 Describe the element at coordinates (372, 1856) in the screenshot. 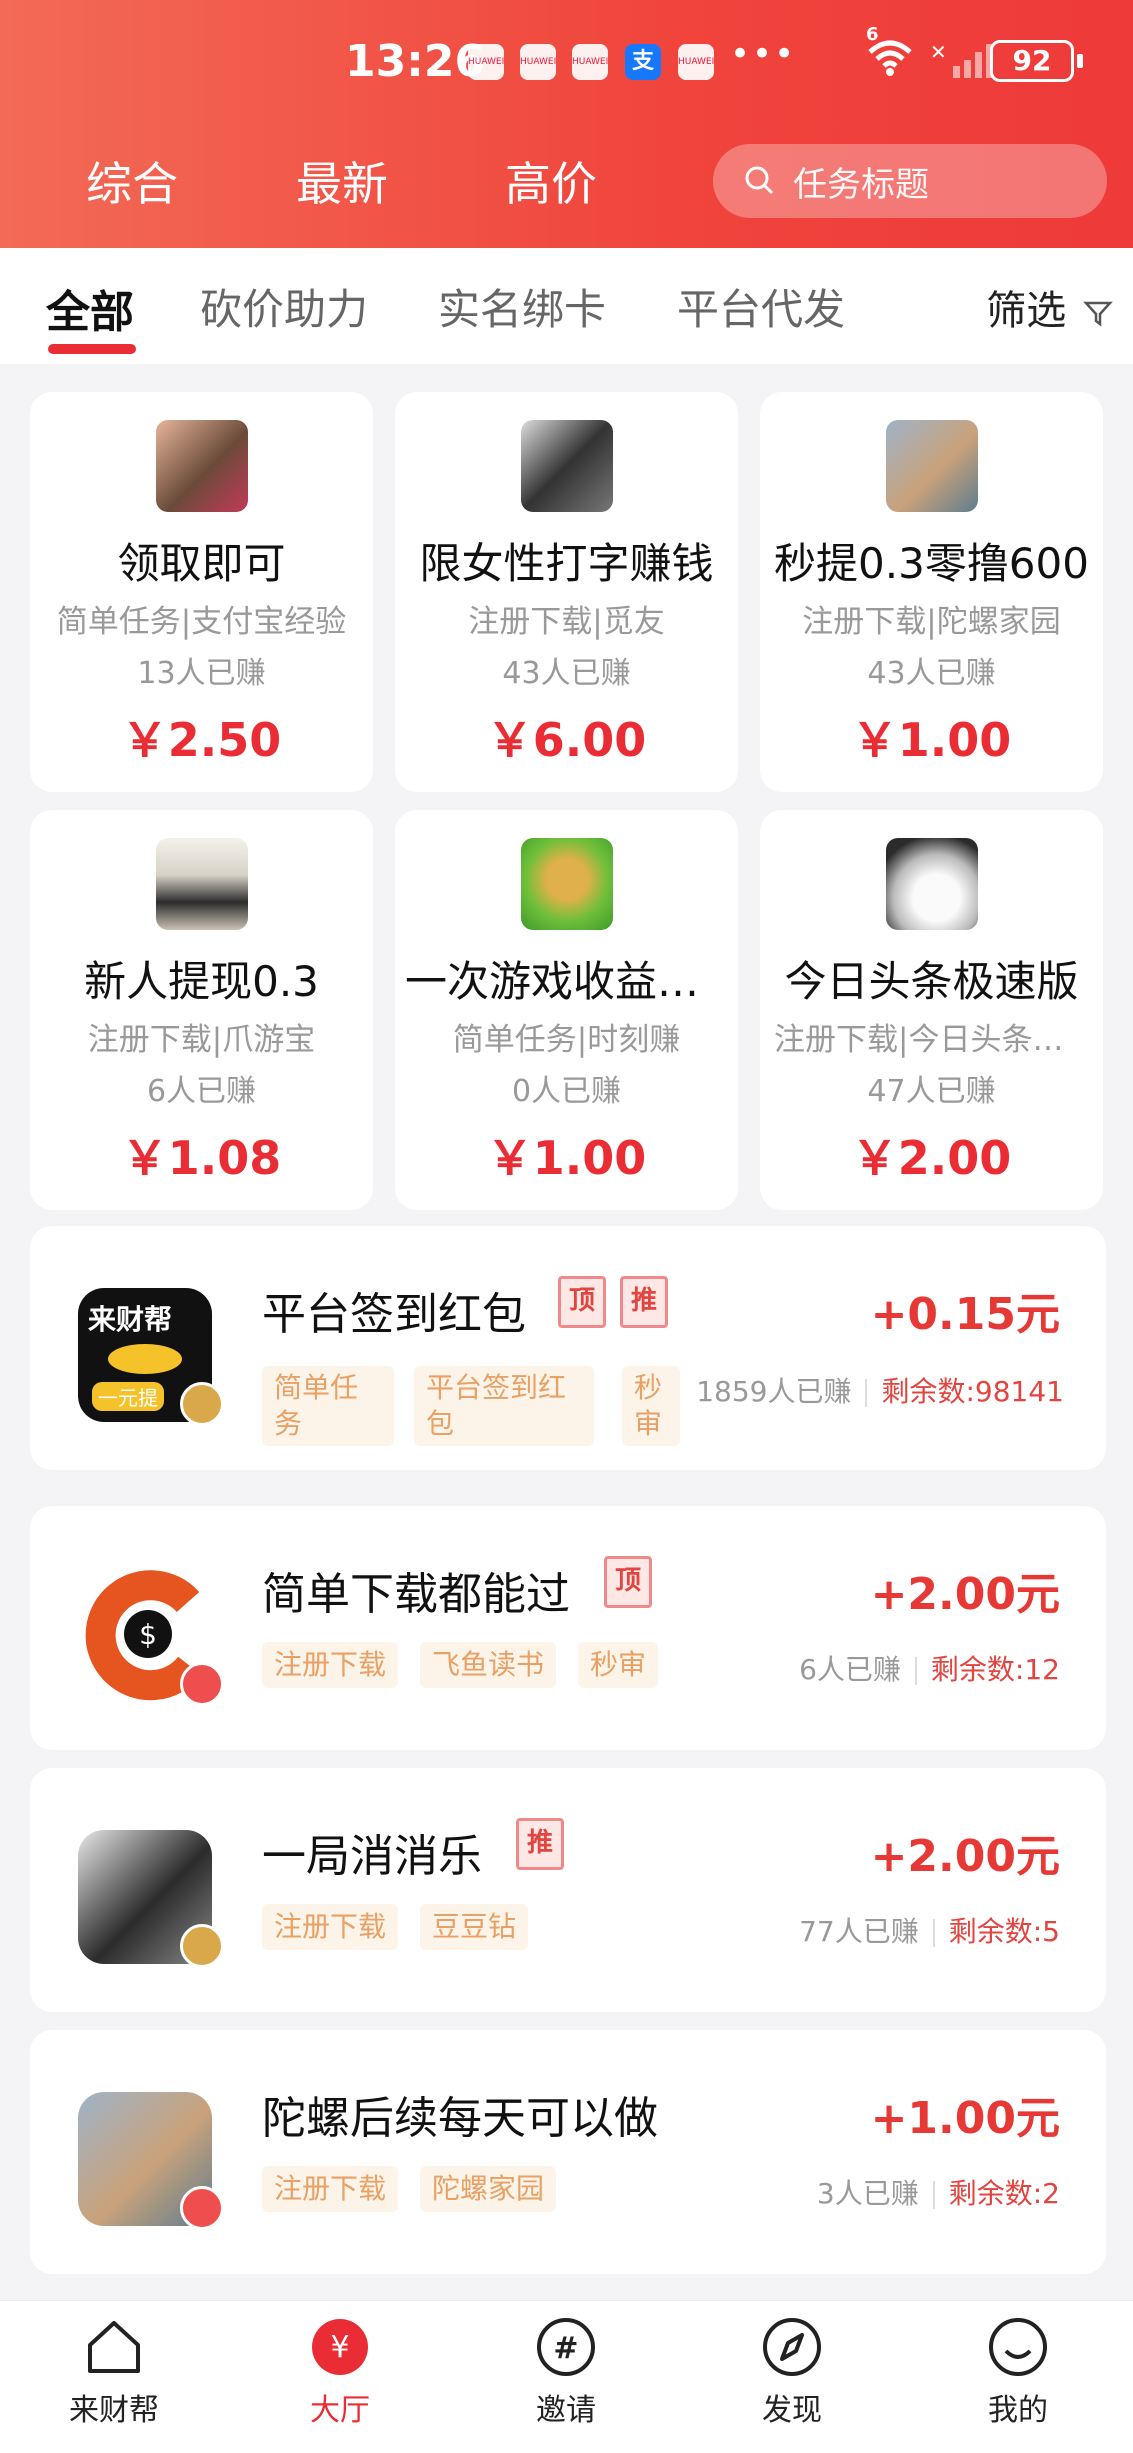

I see `task-title: 一局消消乐` at that location.